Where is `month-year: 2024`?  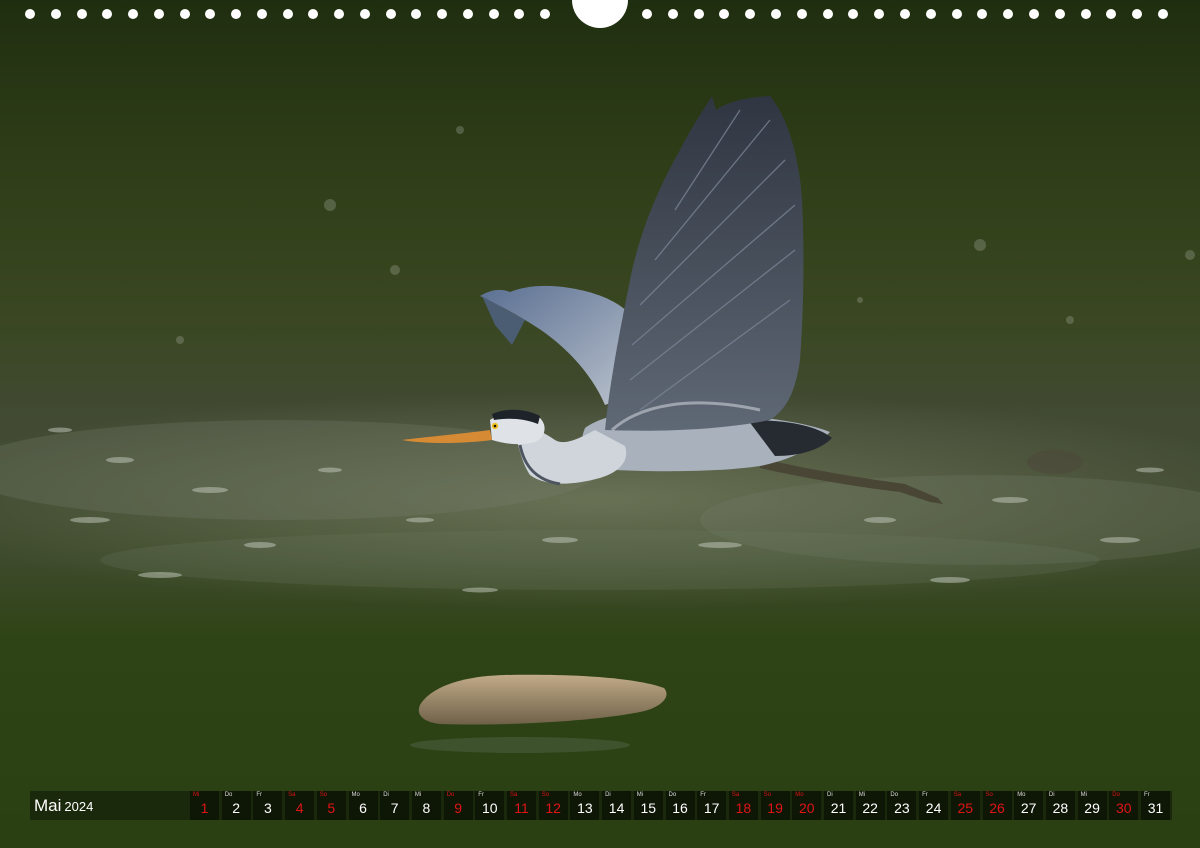
month-year: 2024 is located at coordinates (79, 806).